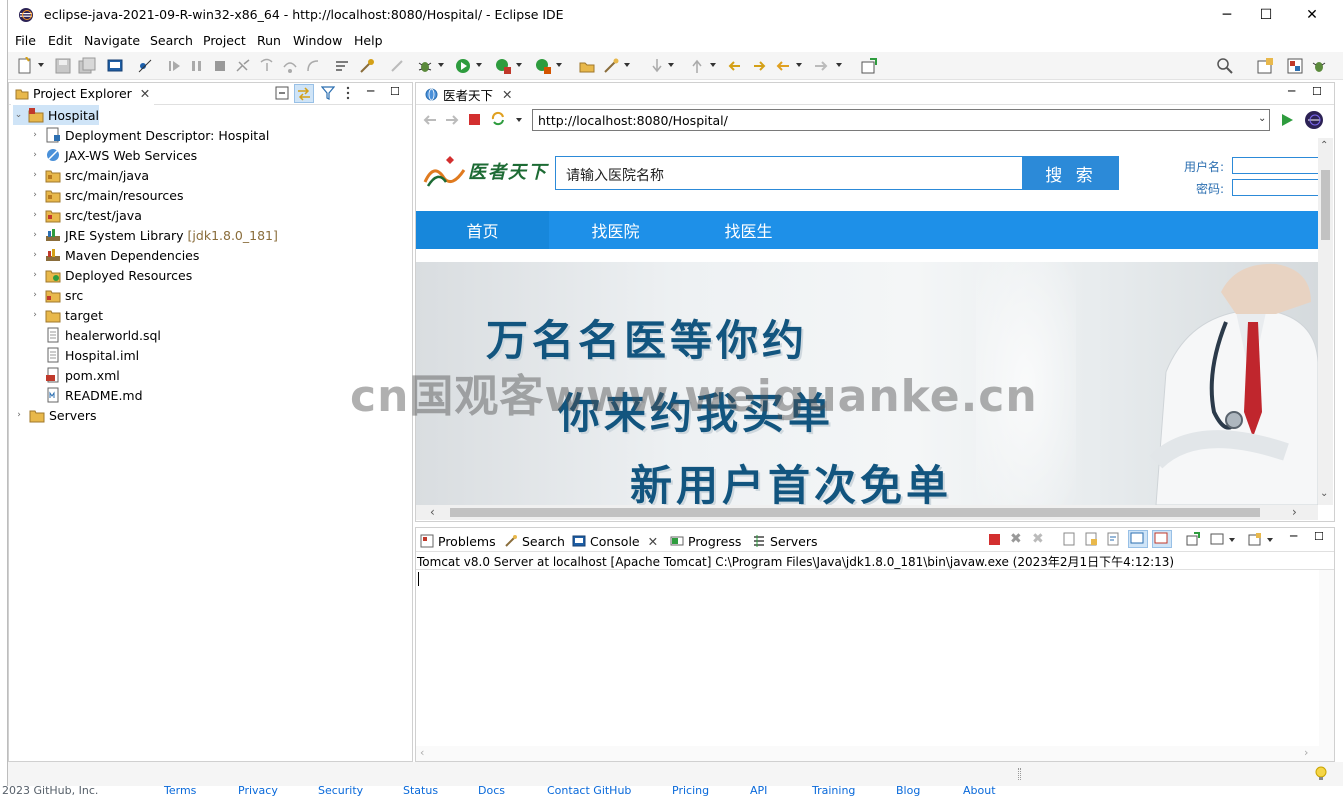 Image resolution: width=1343 pixels, height=796 pixels. I want to click on menu-project: Project, so click(224, 40).